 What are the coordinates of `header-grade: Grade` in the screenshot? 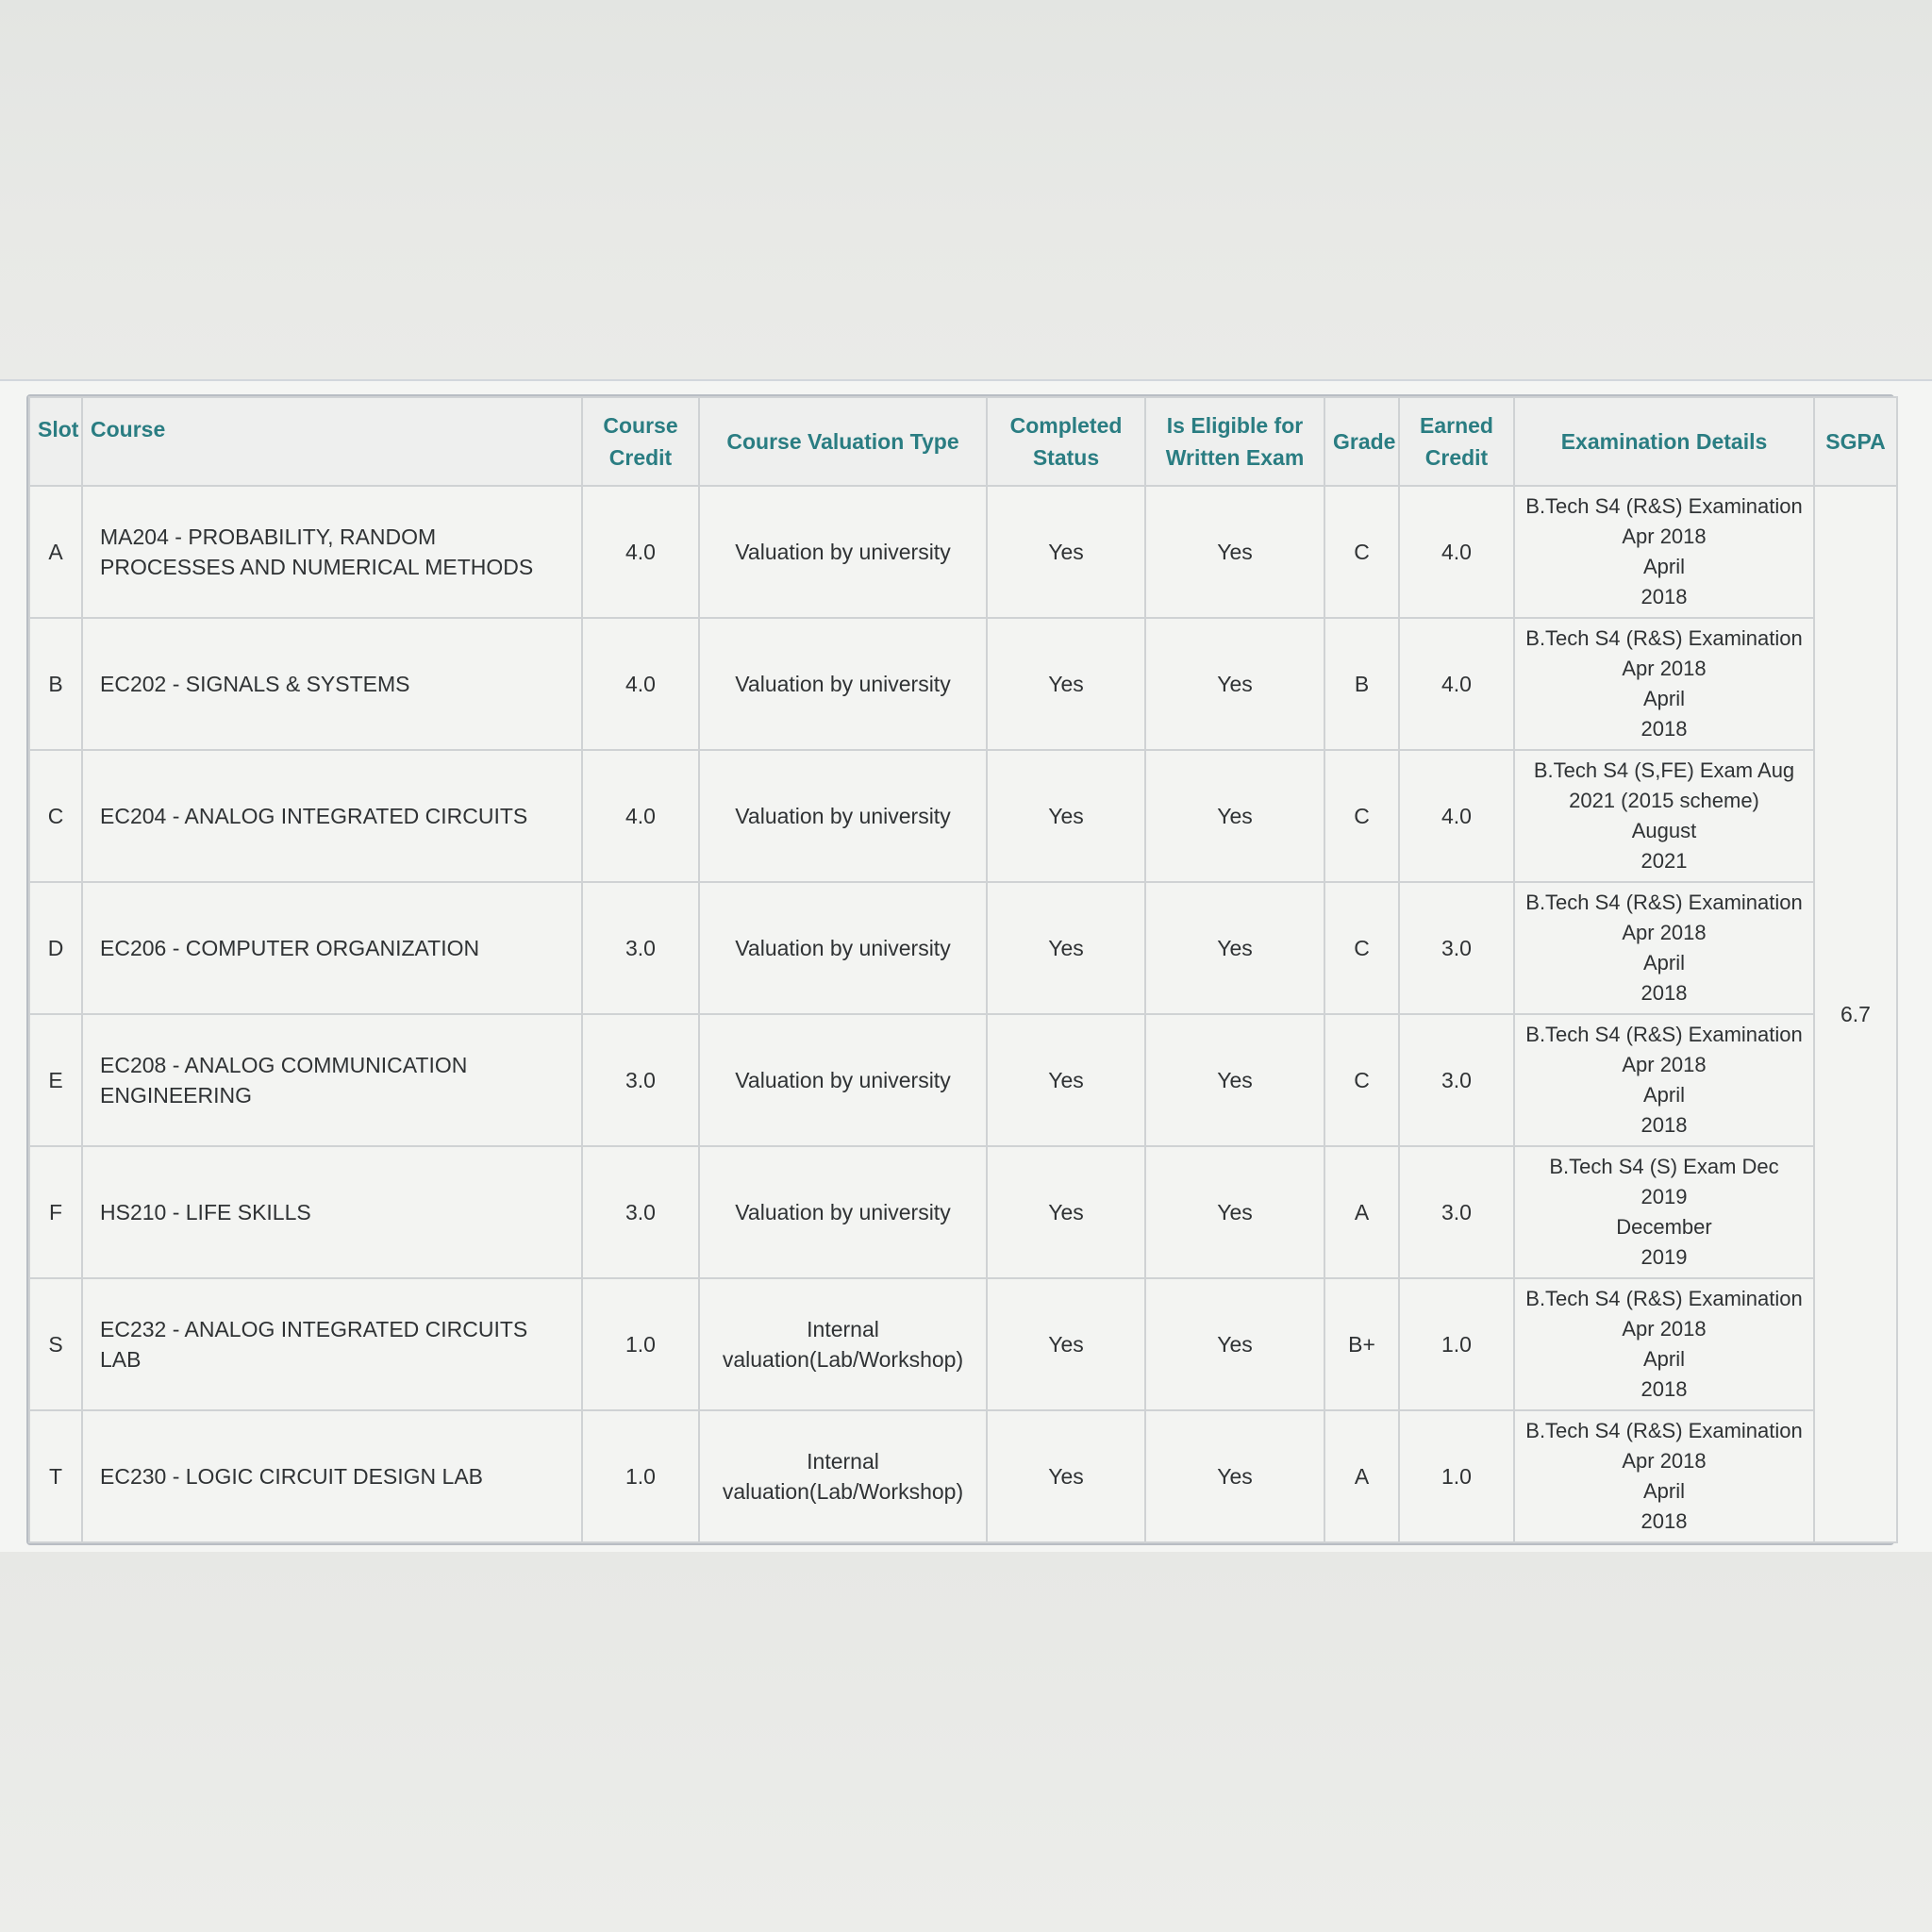 It's located at (1362, 442).